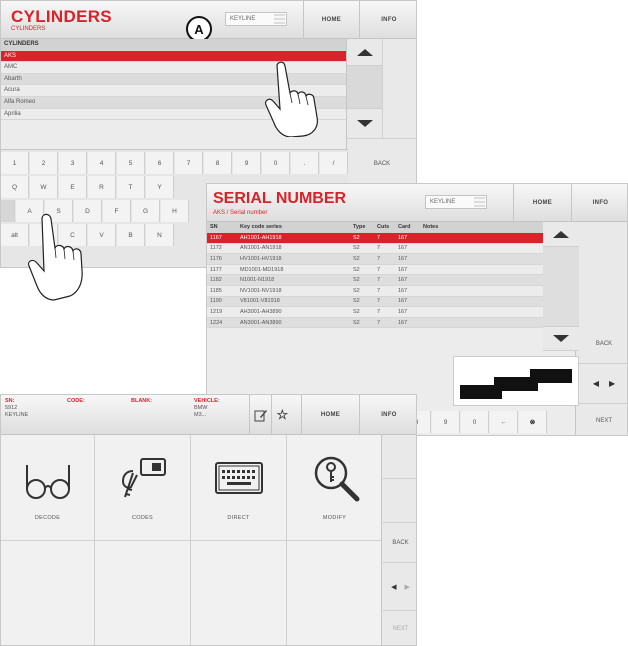 The image size is (628, 646). Describe the element at coordinates (73, 163) in the screenshot. I see `key: 3` at that location.